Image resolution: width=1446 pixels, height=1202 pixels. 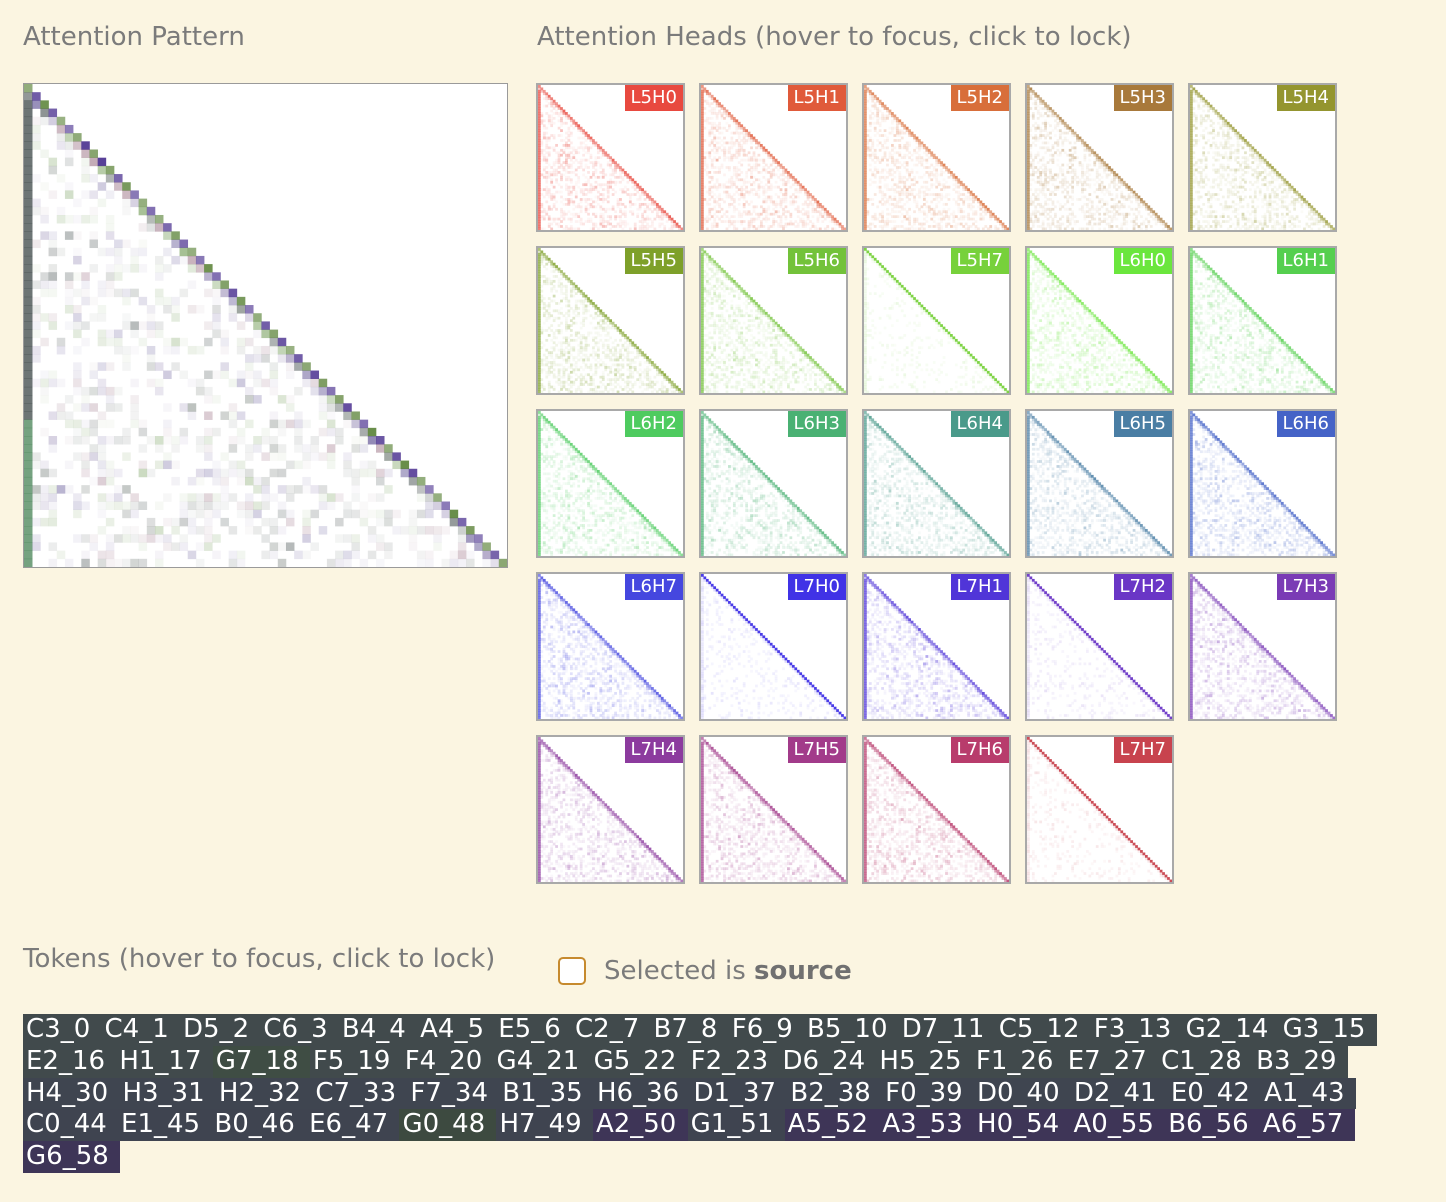 I want to click on token: F7_34, so click(x=453, y=1093).